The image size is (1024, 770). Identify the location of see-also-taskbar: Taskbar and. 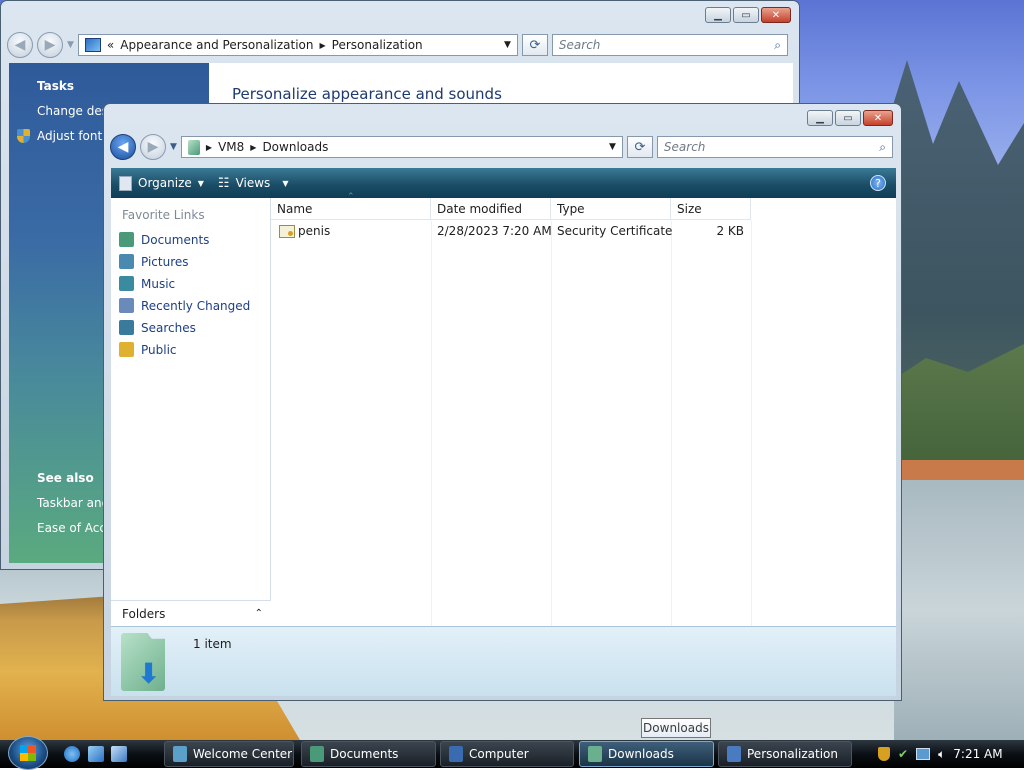
(73, 503).